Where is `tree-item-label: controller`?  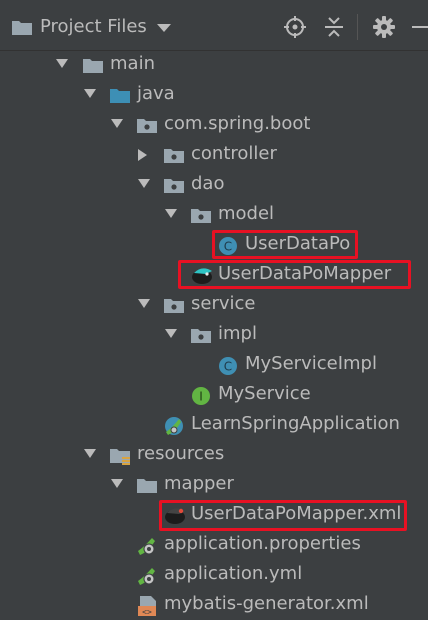
tree-item-label: controller is located at coordinates (234, 153).